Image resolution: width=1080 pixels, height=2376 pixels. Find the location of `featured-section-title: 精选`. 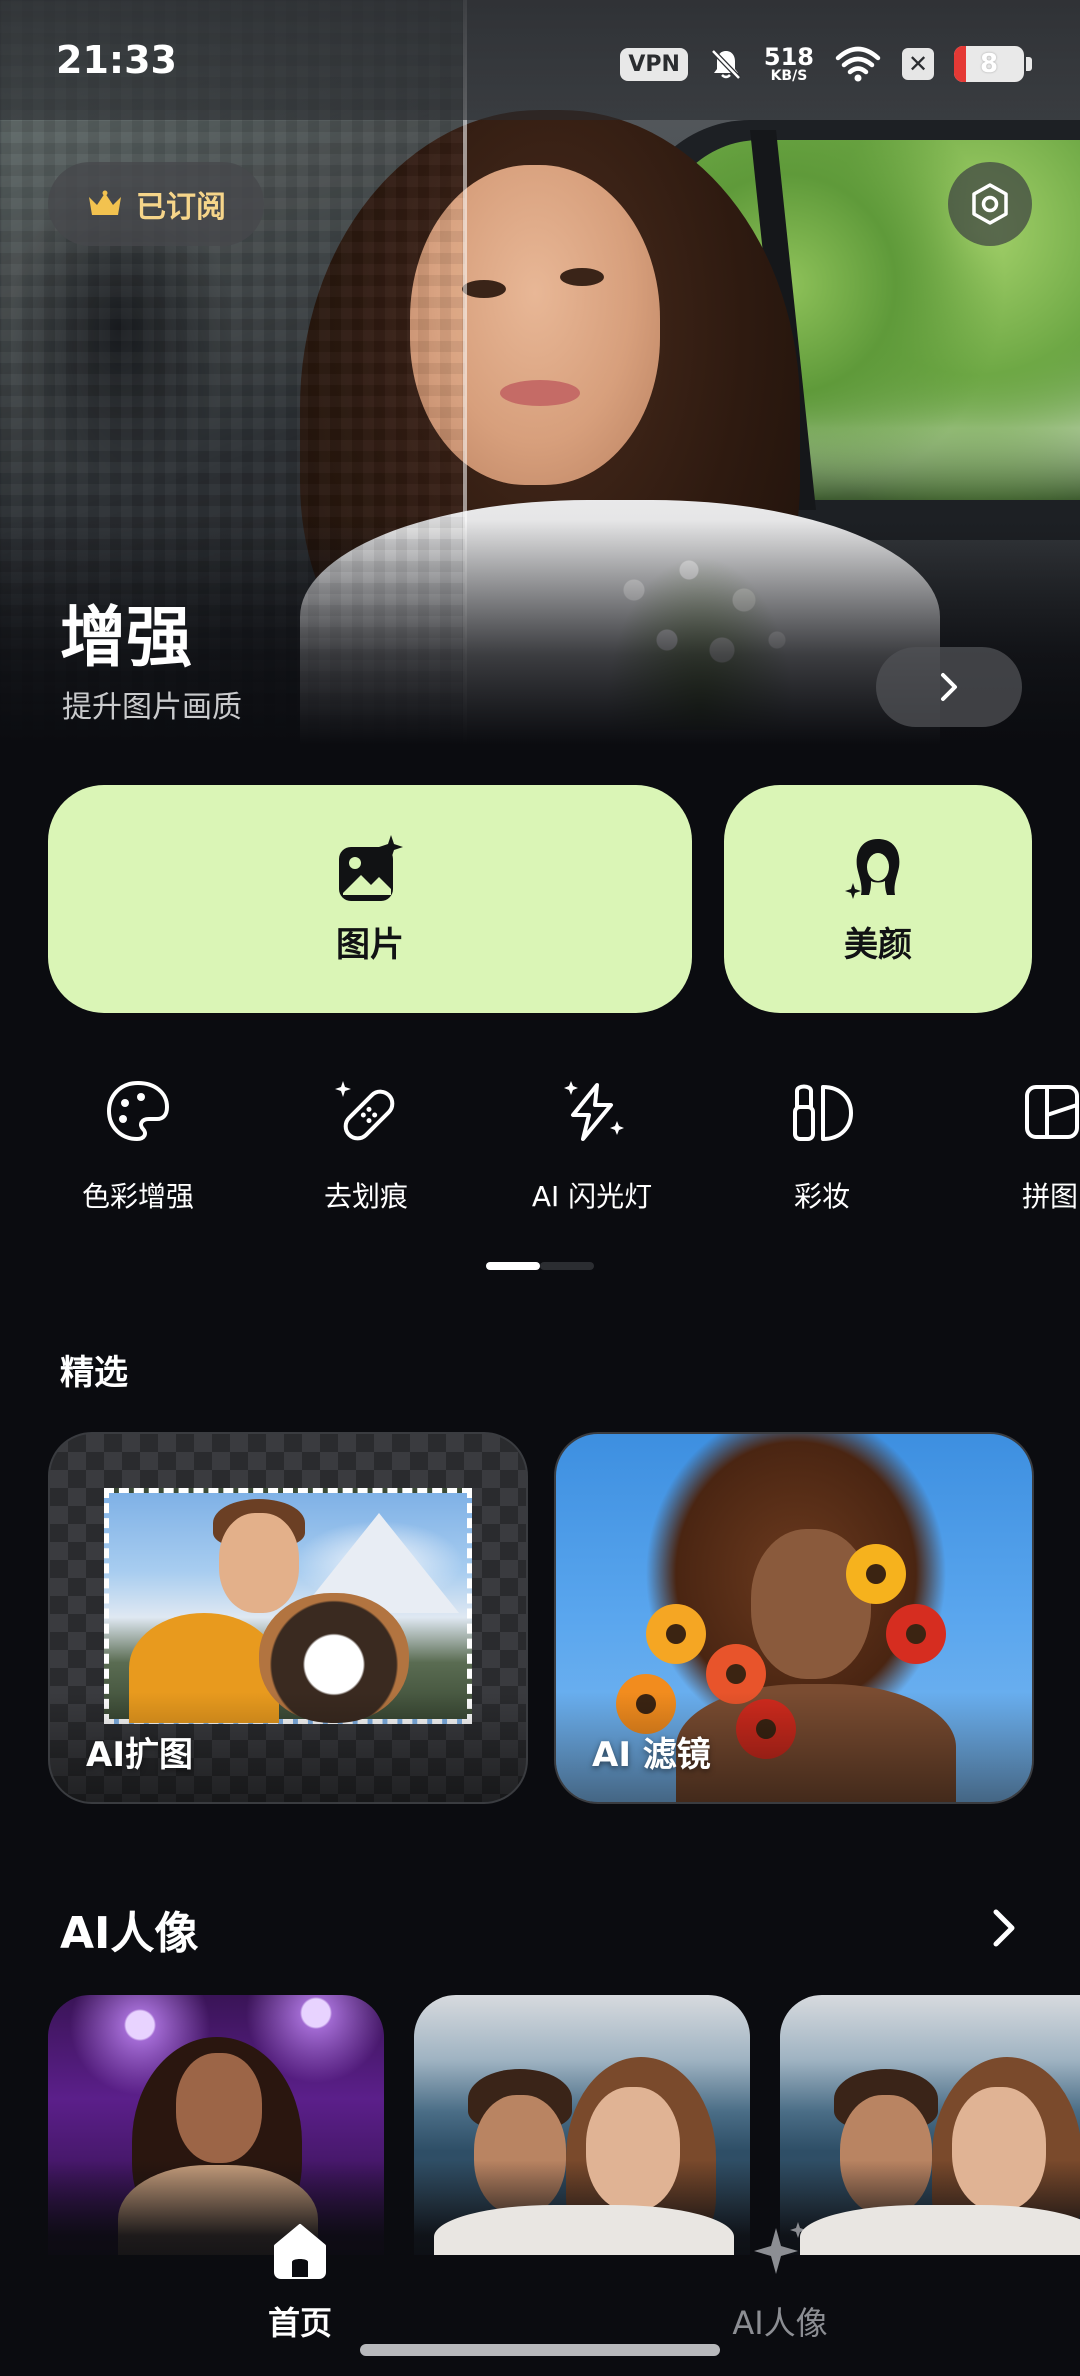

featured-section-title: 精选 is located at coordinates (94, 1373).